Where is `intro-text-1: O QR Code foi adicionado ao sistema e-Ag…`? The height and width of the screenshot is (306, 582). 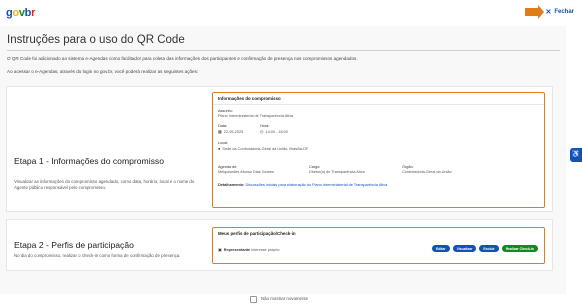 intro-text-1: O QR Code foi adicionado ao sistema e-Ag… is located at coordinates (182, 58).